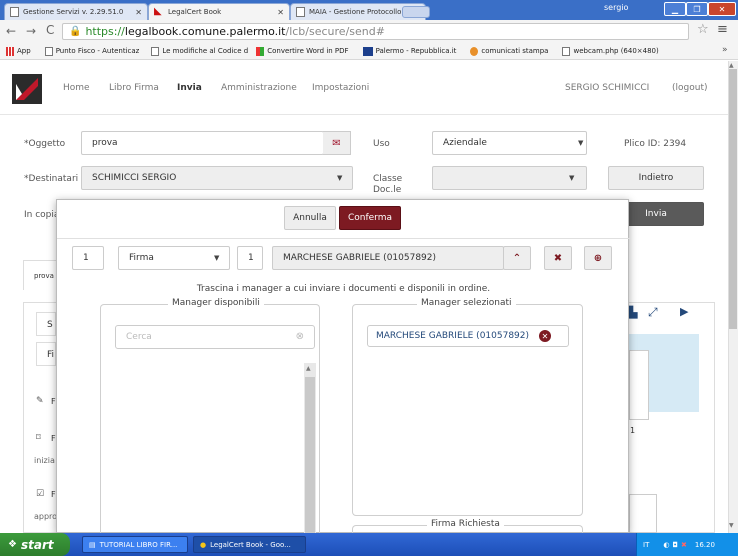  Describe the element at coordinates (199, 51) in the screenshot. I see `bookmark-codice: Le modifiche al Codice d` at that location.